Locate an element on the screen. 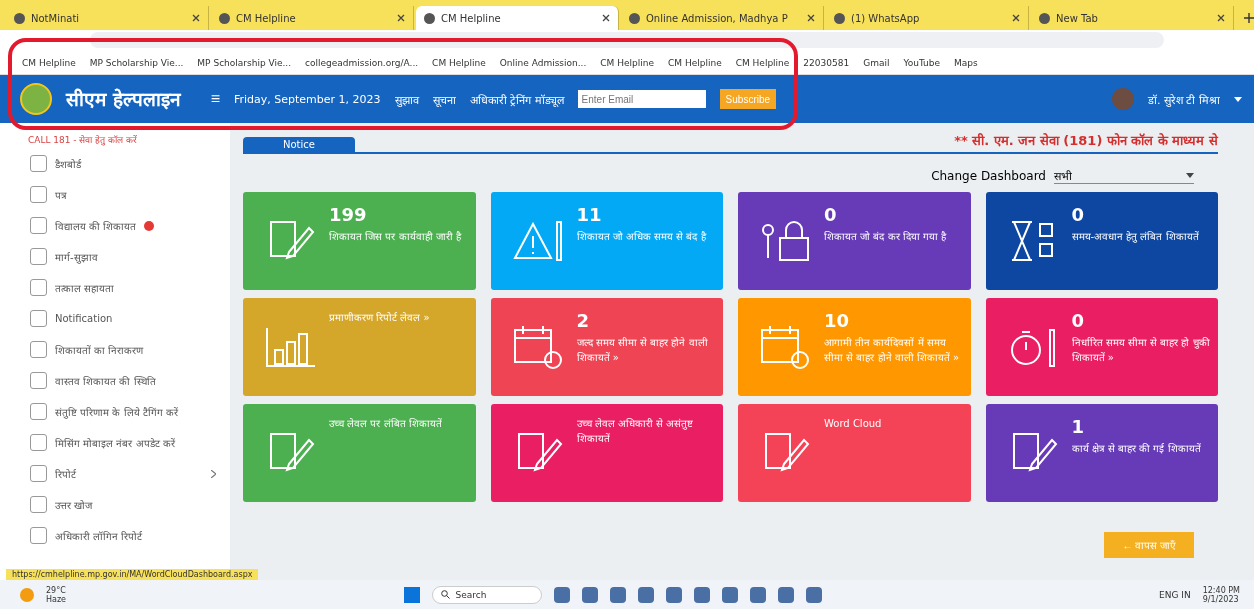 The height and width of the screenshot is (609, 1254). sidebar-item: तत्काल सहायता is located at coordinates (130, 287).